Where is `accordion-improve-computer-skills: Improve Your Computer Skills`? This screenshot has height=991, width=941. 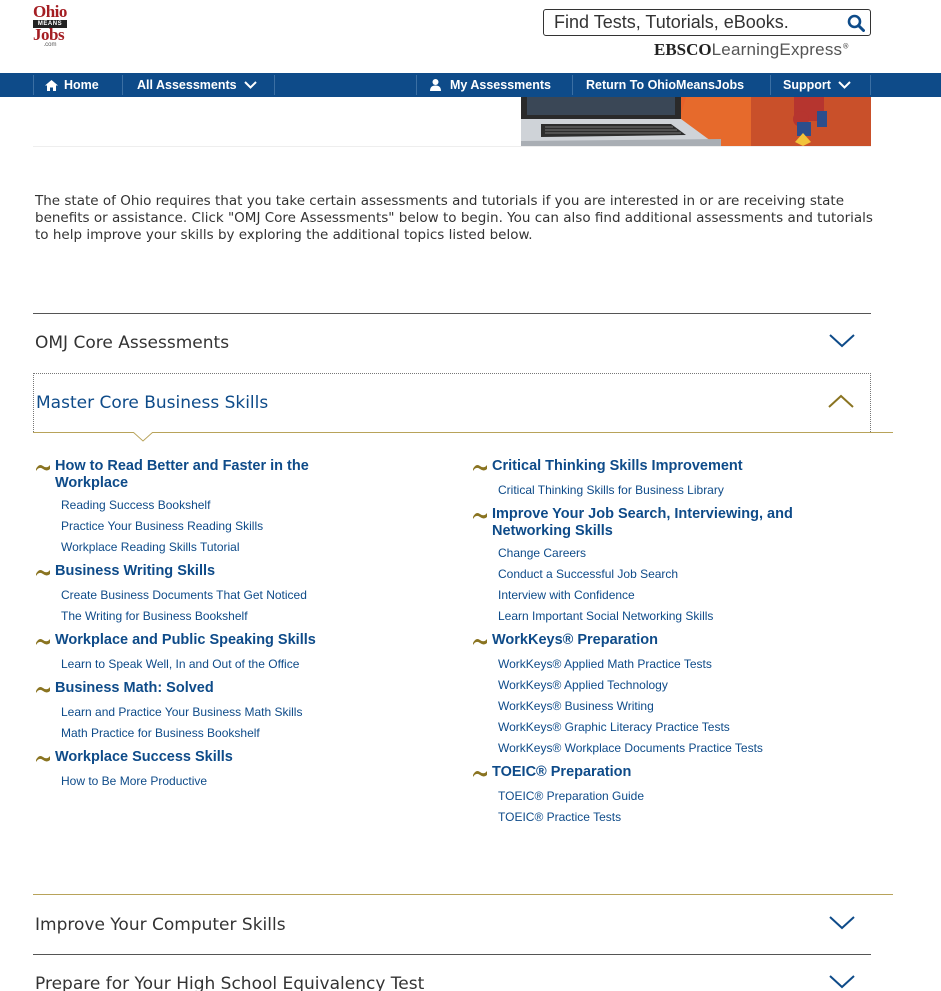 accordion-improve-computer-skills: Improve Your Computer Skills is located at coordinates (452, 925).